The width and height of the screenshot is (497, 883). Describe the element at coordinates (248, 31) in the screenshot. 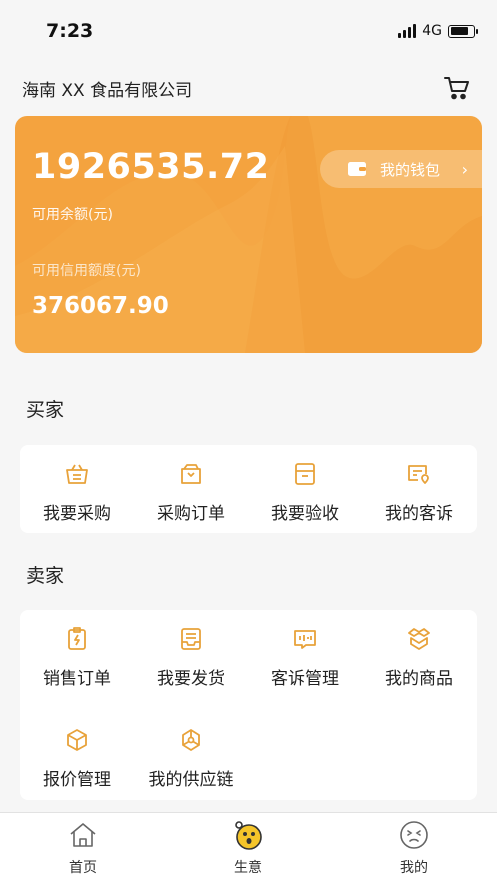

I see `status-bar: 7:23 4G` at that location.